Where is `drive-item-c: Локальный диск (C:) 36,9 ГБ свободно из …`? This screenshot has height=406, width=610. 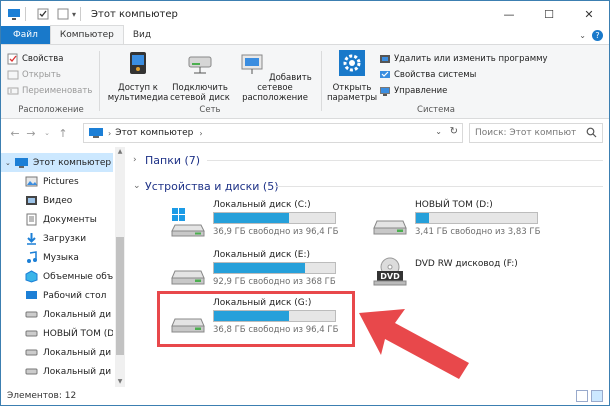 drive-item-c: Локальный диск (C:) 36,9 ГБ свободно из … is located at coordinates (263, 223).